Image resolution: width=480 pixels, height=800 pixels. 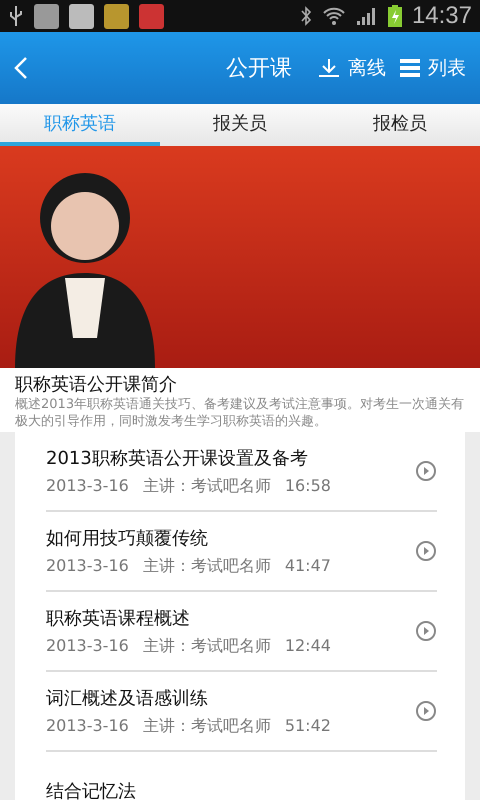 What do you see at coordinates (241, 712) in the screenshot?
I see `lesson-item: 词汇概述及语感训练 2013-3-16 主讲：考试吧名师 51:42` at bounding box center [241, 712].